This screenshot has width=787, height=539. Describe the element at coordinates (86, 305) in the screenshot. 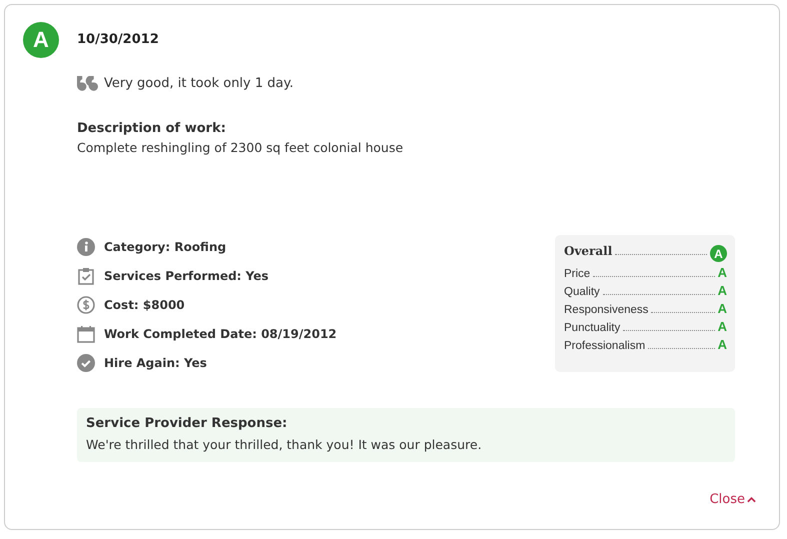

I see `dollar-icon` at that location.